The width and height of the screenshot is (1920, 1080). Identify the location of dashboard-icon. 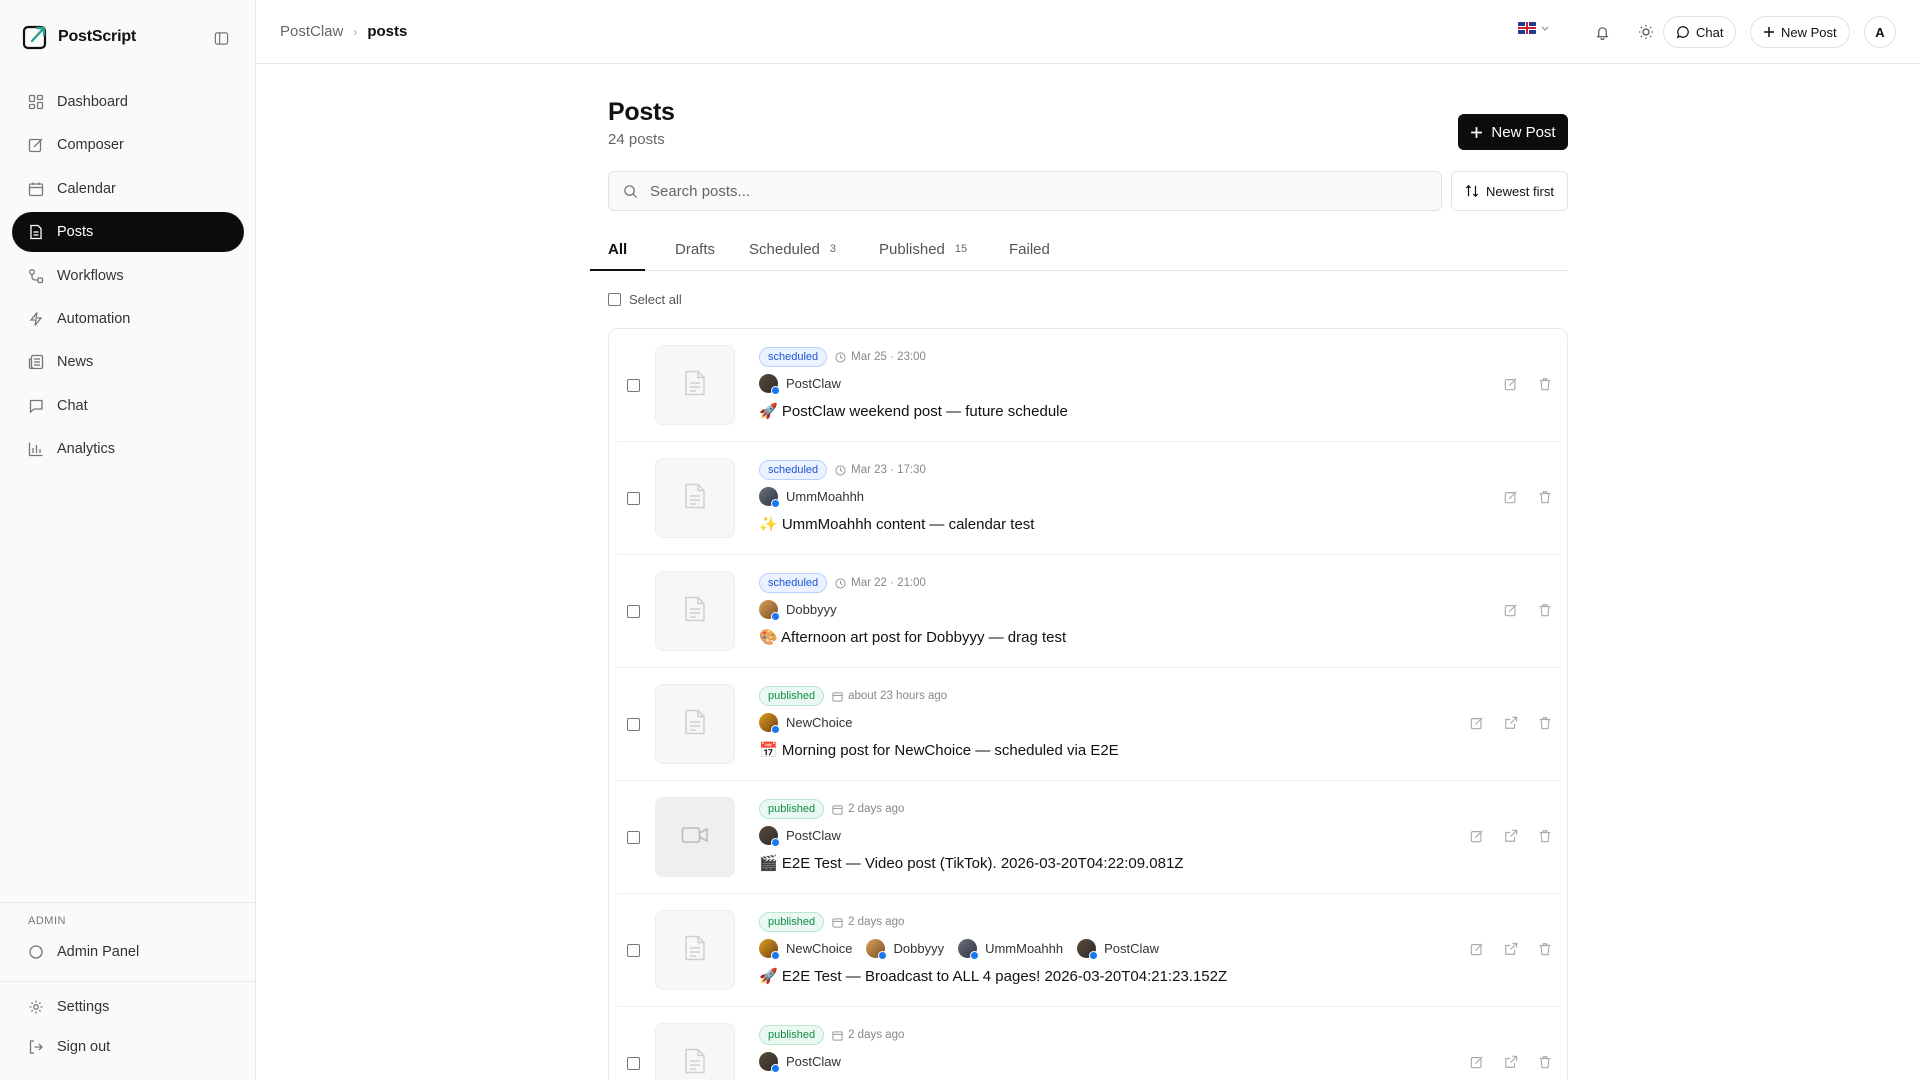
(36, 102).